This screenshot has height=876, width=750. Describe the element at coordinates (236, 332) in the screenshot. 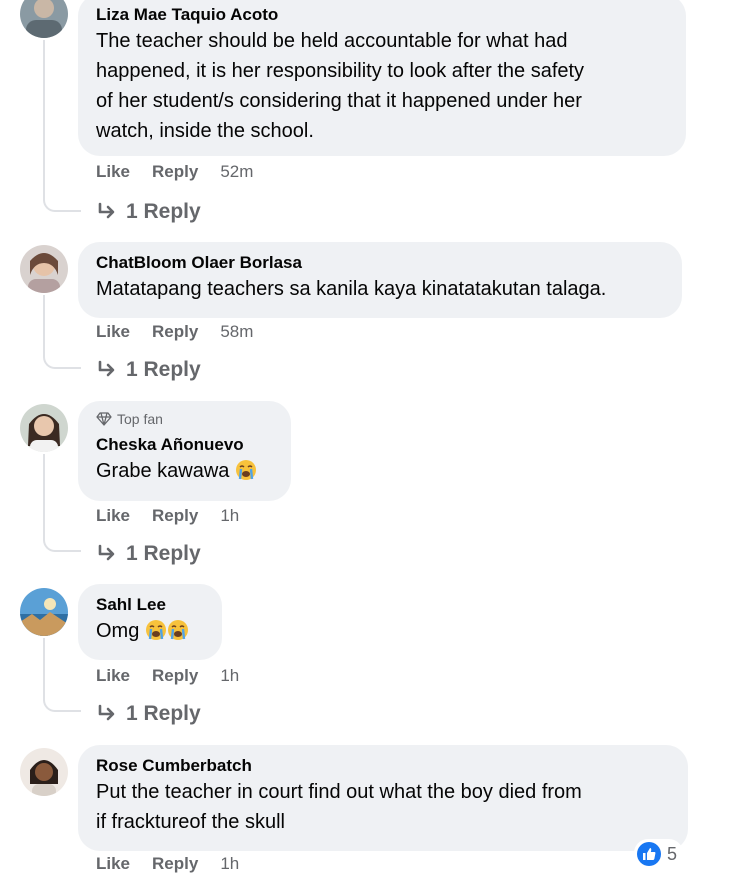

I see `comment-timestamp: 58m` at that location.